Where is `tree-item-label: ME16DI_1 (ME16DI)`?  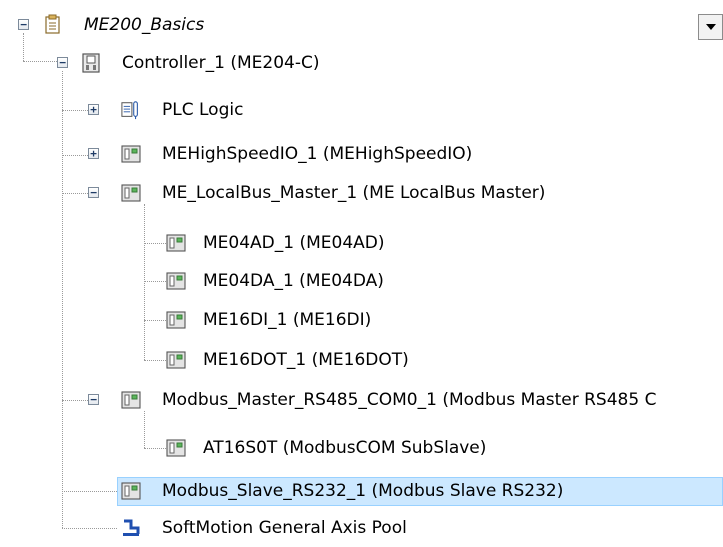 tree-item-label: ME16DI_1 (ME16DI) is located at coordinates (287, 320).